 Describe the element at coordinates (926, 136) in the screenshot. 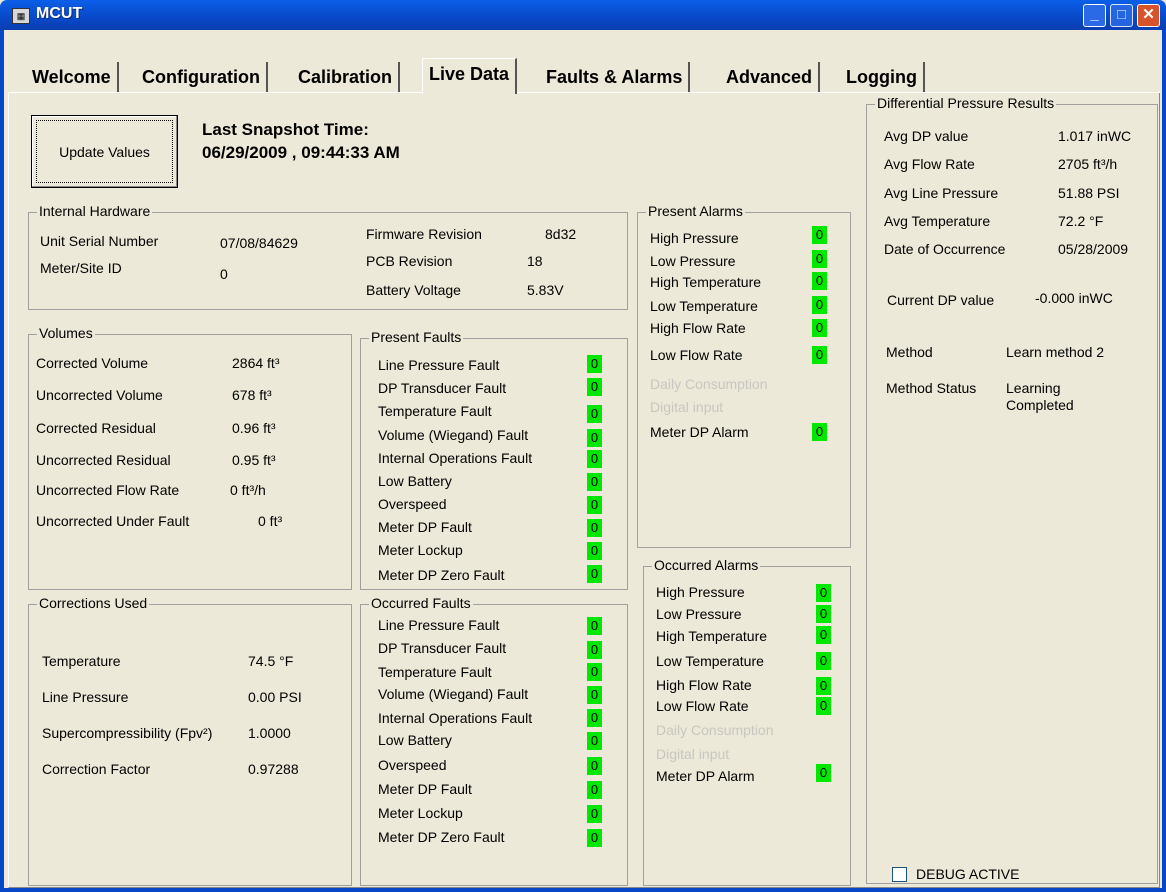

I see `dp-label: Avg DP value` at that location.